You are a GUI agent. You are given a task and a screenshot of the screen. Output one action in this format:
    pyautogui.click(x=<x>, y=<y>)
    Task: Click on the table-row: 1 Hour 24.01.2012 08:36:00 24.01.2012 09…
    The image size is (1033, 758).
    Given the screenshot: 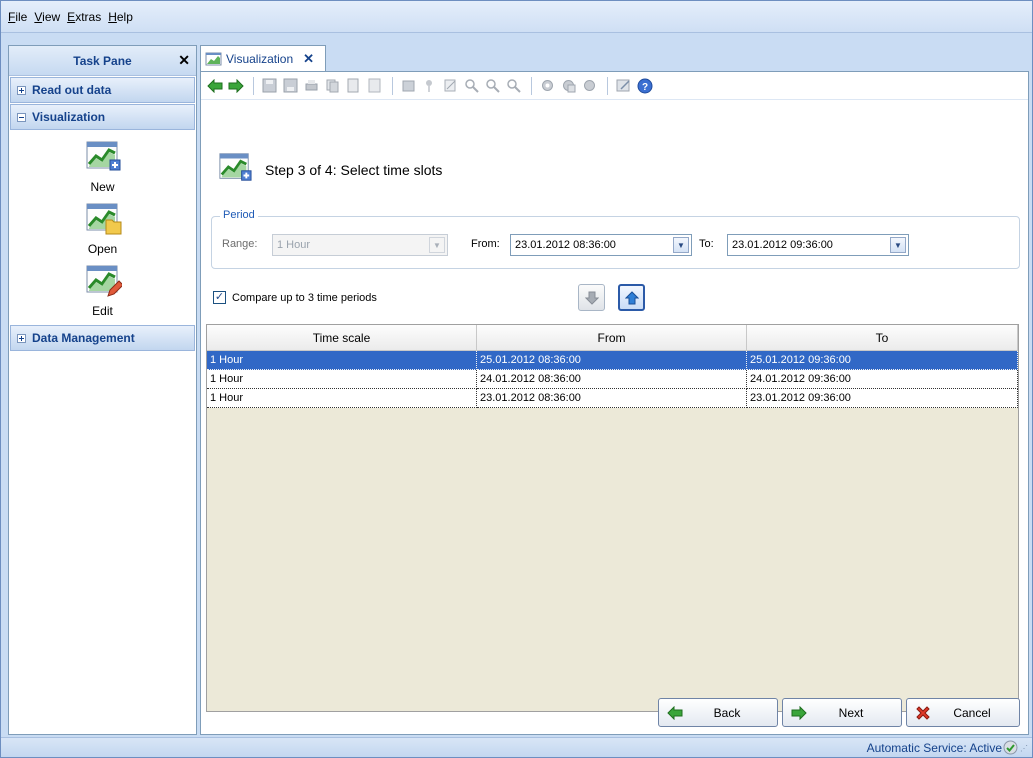 What is the action you would take?
    pyautogui.click(x=612, y=379)
    